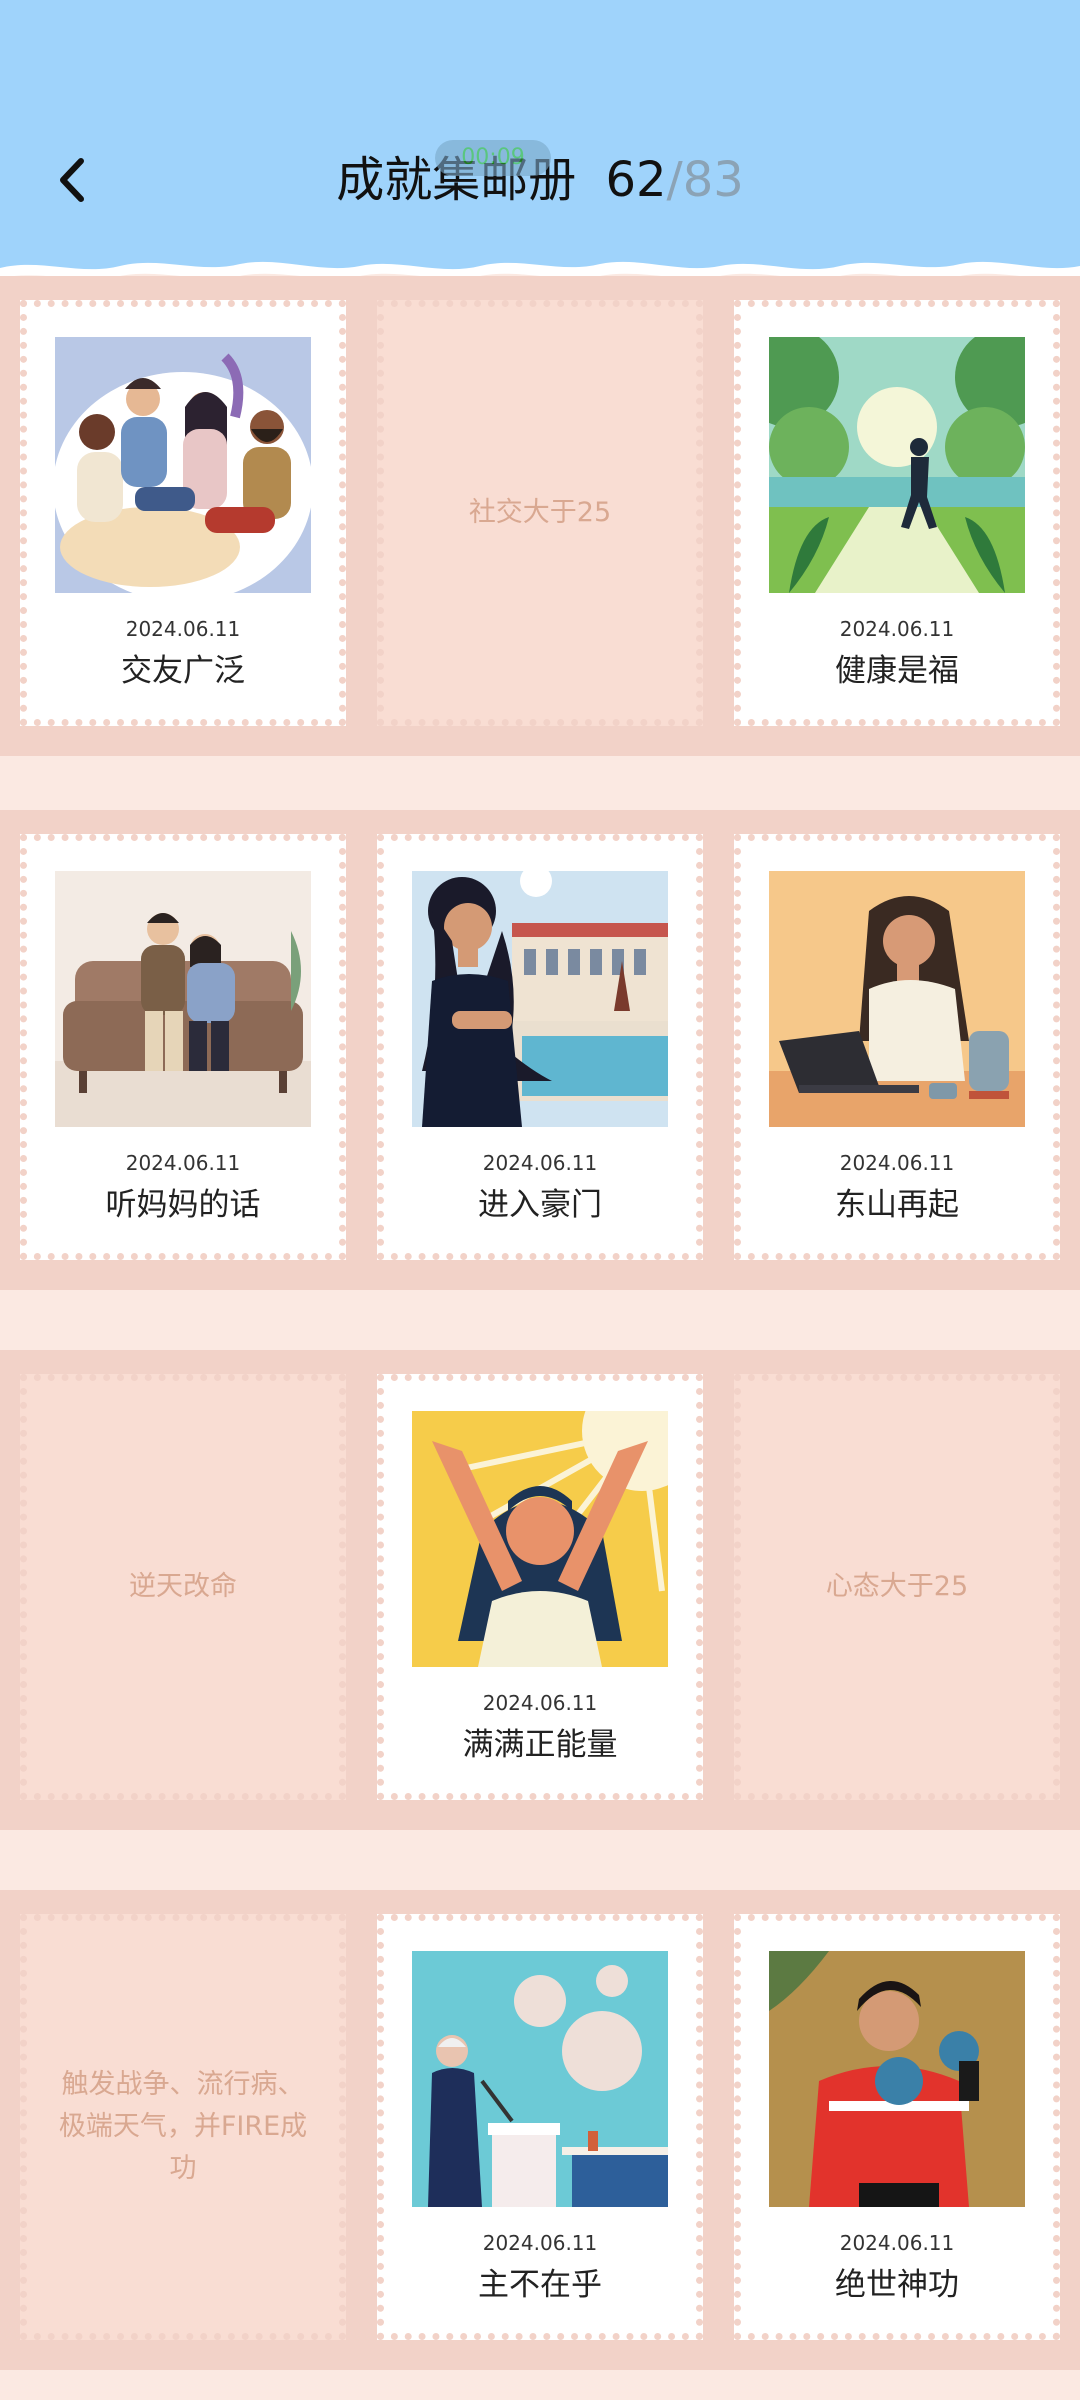 This screenshot has height=2400, width=1080. I want to click on runner-sunrise-illustration, so click(897, 465).